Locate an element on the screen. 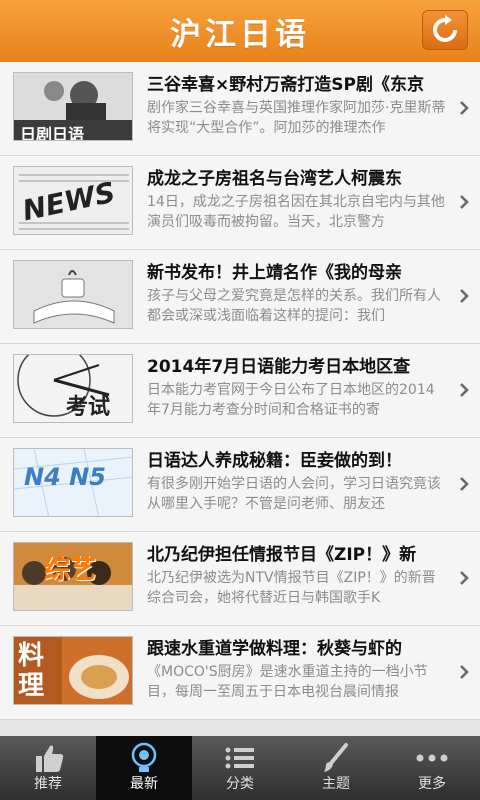  thumbnail-caption: N4 N5 is located at coordinates (65, 477).